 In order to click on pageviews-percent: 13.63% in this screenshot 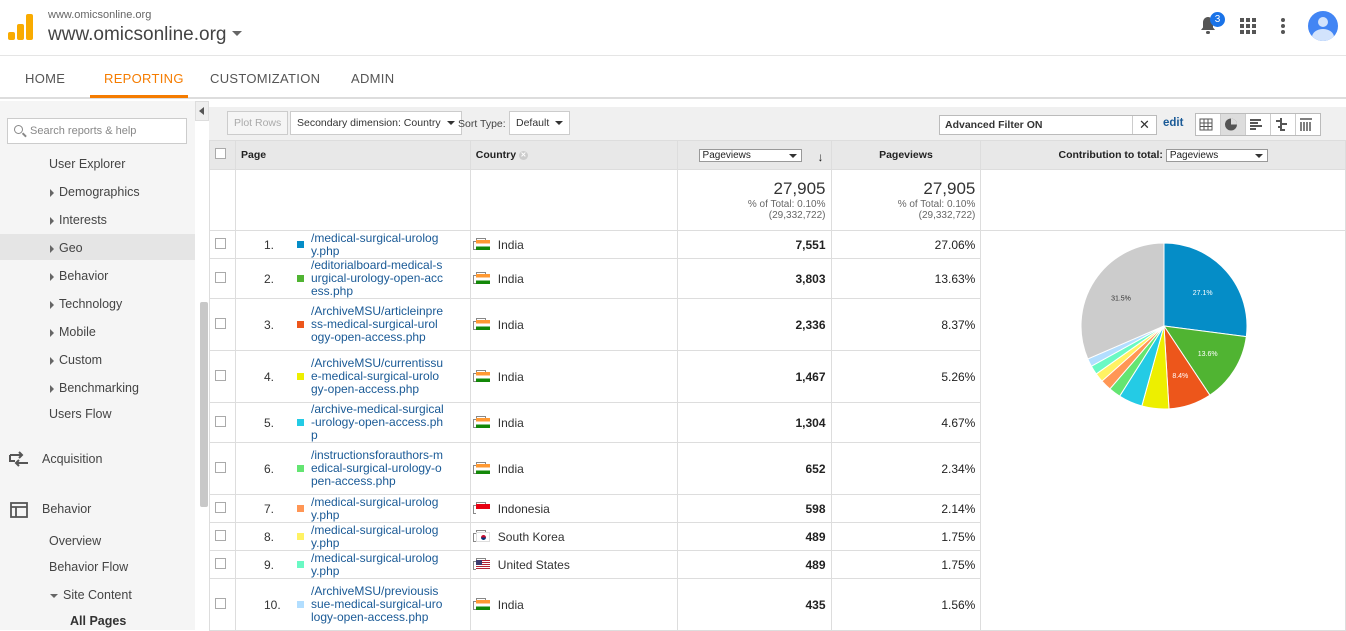, I will do `click(906, 278)`.